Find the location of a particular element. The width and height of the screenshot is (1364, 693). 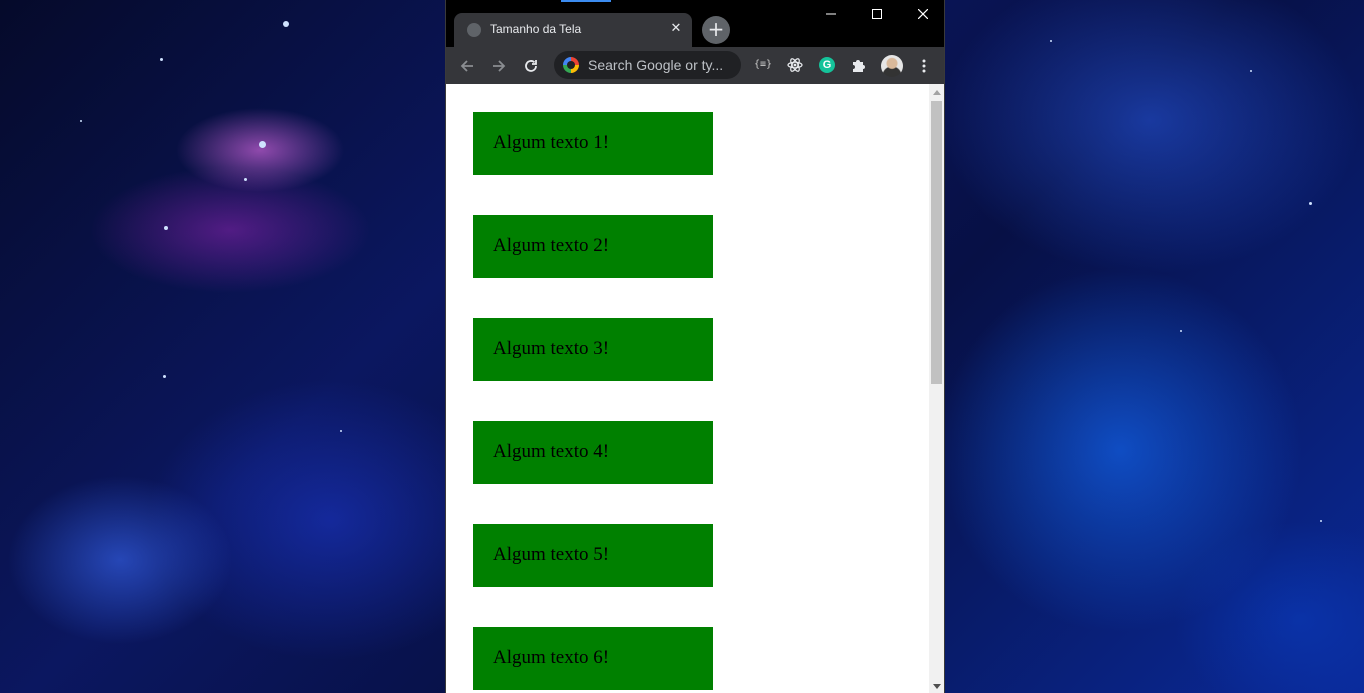

text-box-2: Algum texto 2! is located at coordinates (593, 246).